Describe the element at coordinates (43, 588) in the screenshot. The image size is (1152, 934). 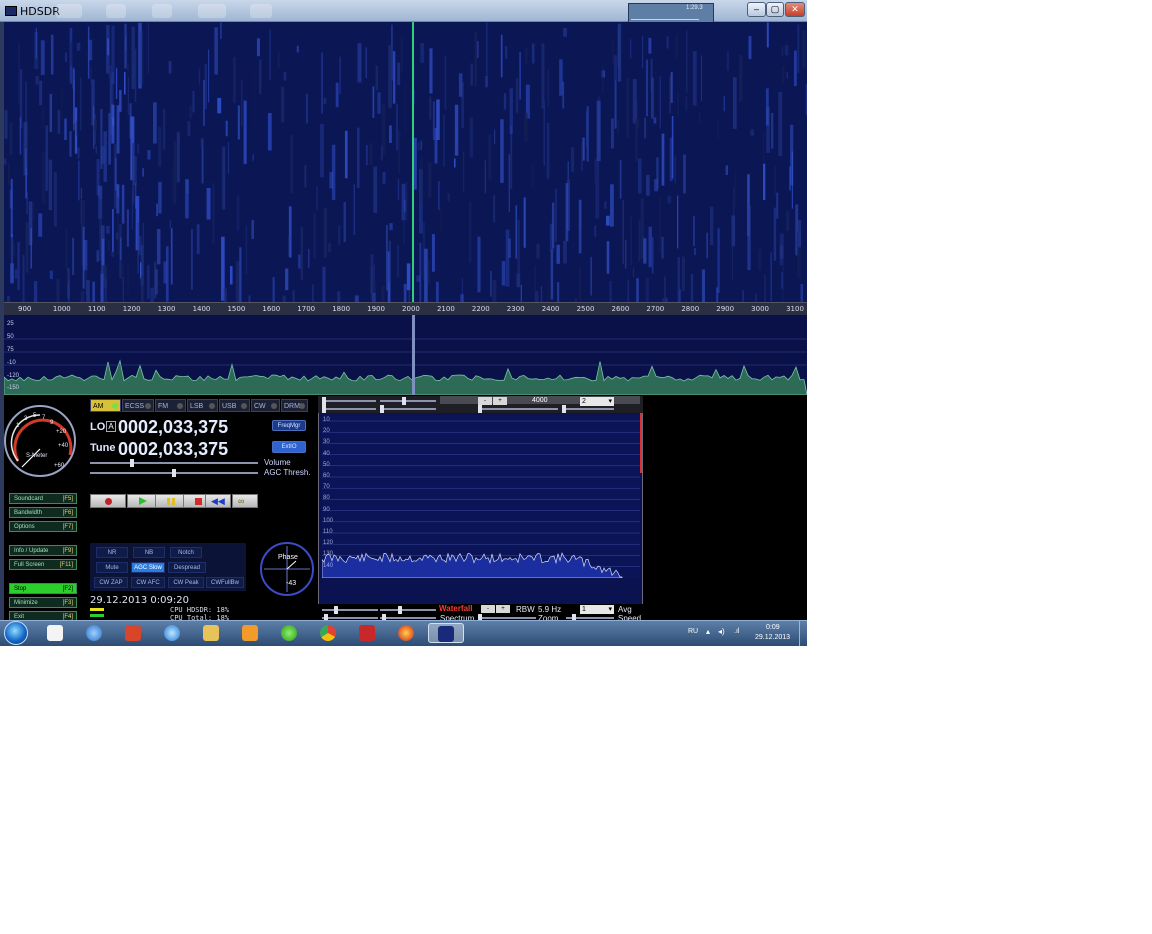
I see `stop-radio-button: Stop [F2]` at that location.